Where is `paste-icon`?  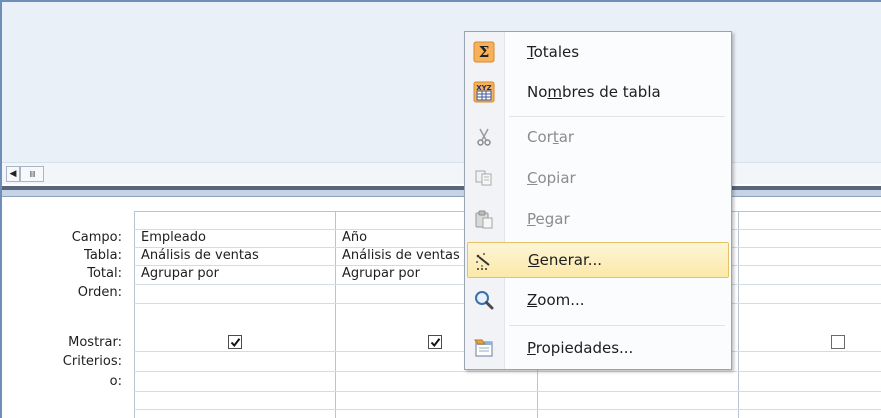 paste-icon is located at coordinates (484, 219).